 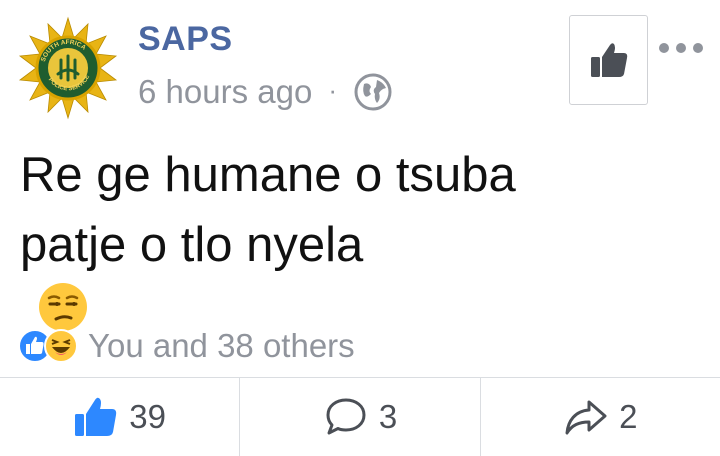 I want to click on page-avatar: SOUTH AFRICA POLICE SERVICE, so click(x=68, y=68).